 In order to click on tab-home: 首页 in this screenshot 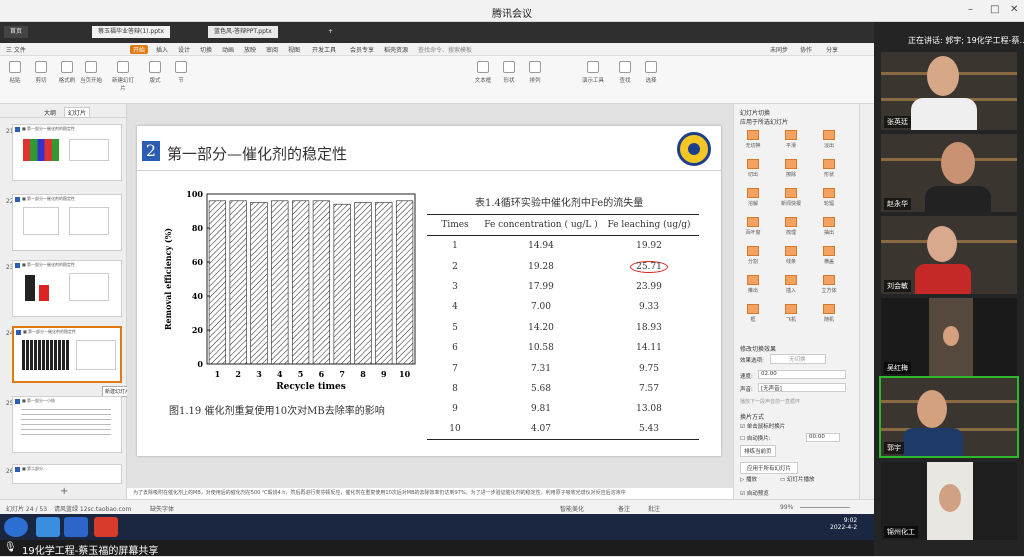, I will do `click(16, 32)`.